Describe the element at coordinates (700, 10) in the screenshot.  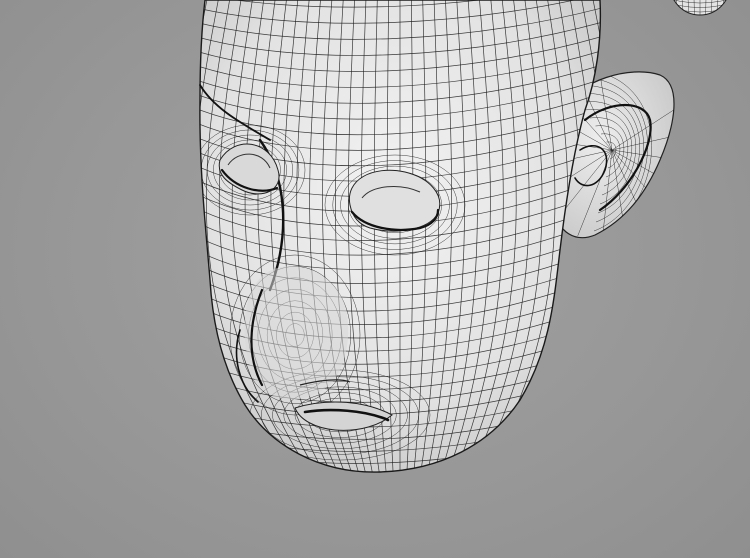
I see `partial-sphere-icon` at that location.